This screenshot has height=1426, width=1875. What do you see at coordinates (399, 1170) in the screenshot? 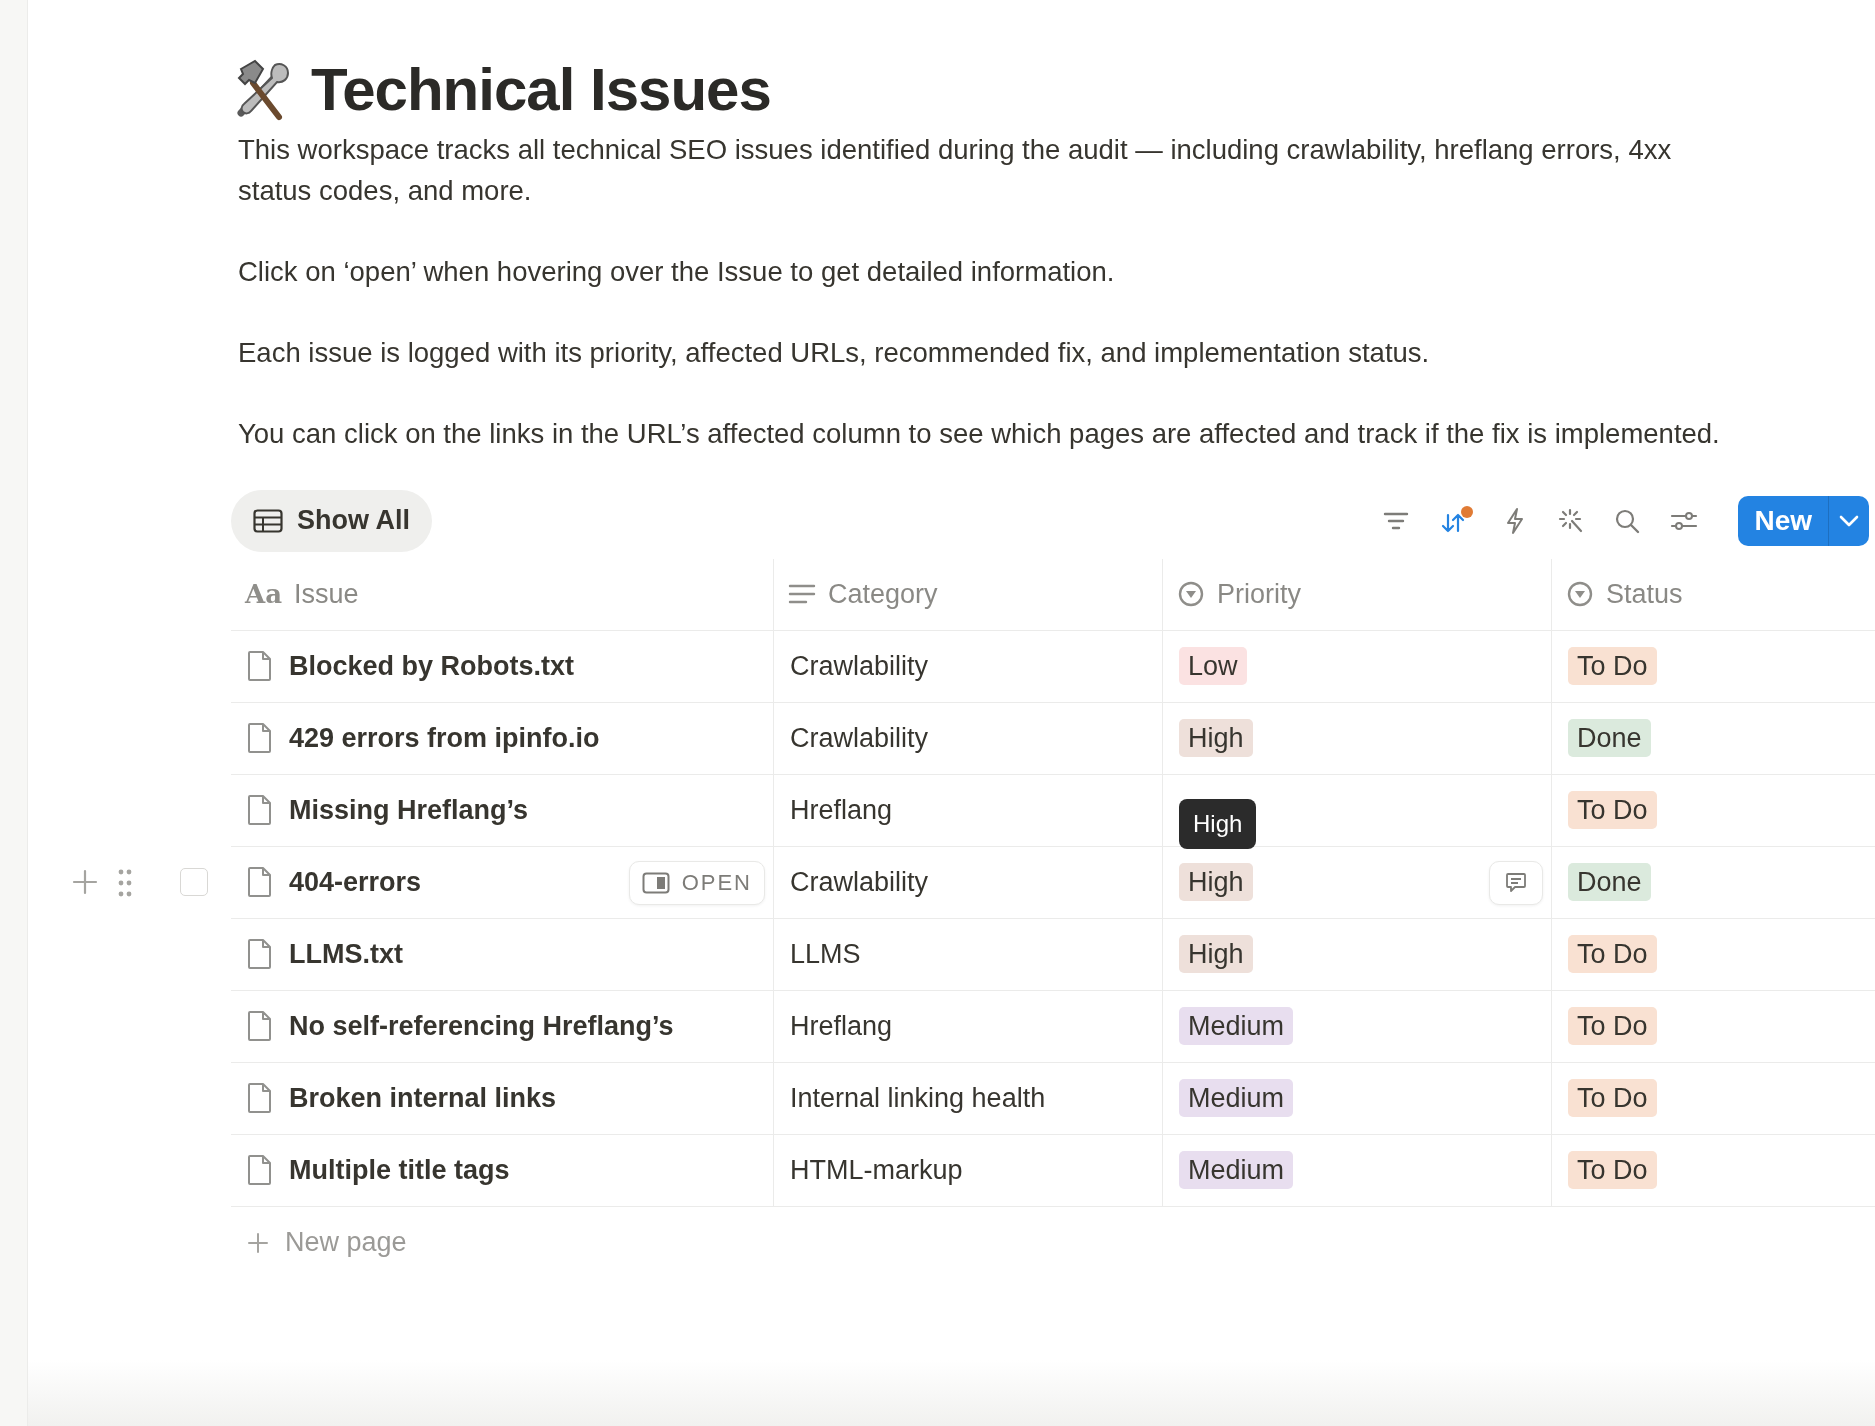
I see `issue-title: Multiple title tags` at bounding box center [399, 1170].